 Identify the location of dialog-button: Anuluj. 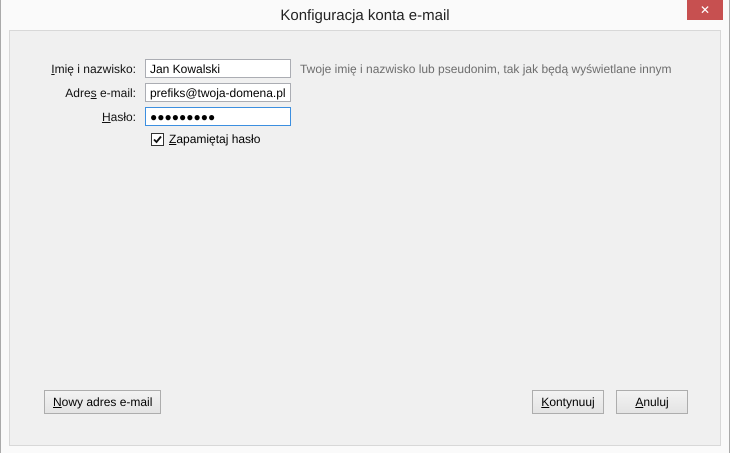
(652, 402).